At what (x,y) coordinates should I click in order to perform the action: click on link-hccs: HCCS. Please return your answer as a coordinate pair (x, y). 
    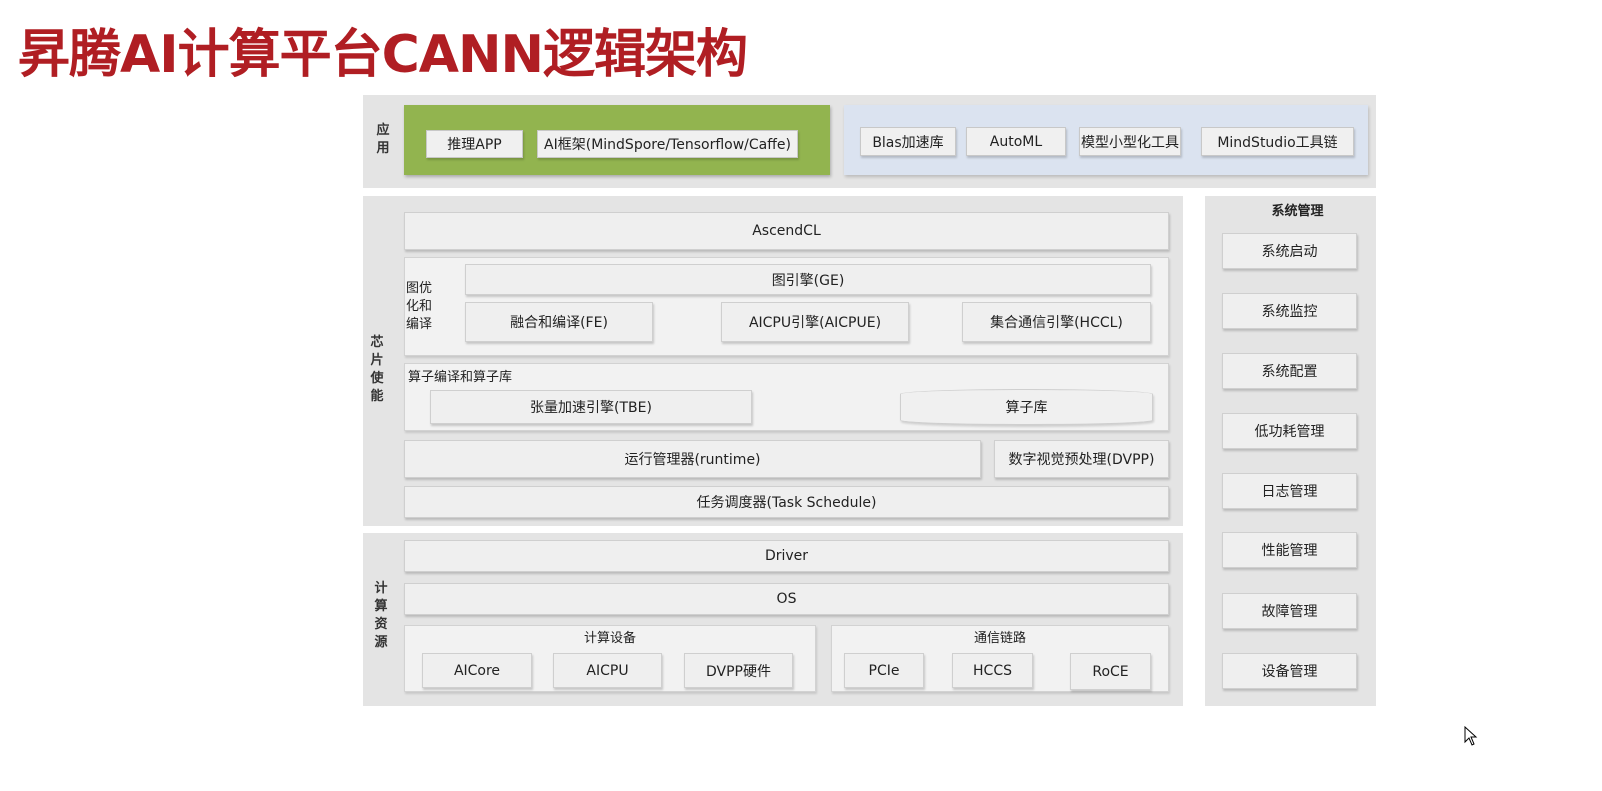
    Looking at the image, I should click on (992, 670).